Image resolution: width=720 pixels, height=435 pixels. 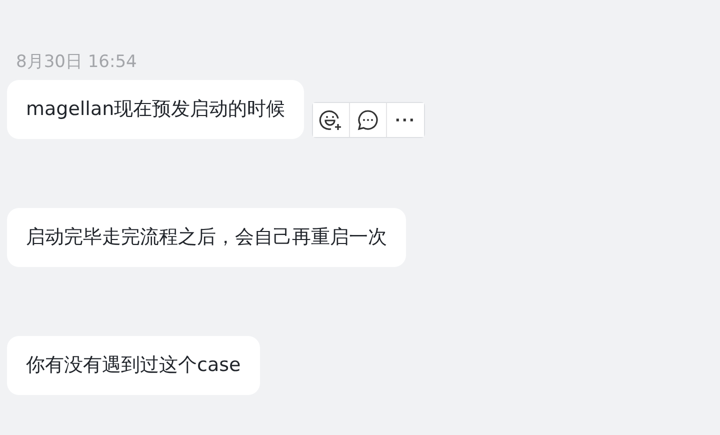 What do you see at coordinates (155, 109) in the screenshot?
I see `message-bubble: magellan现在预发启动的时候` at bounding box center [155, 109].